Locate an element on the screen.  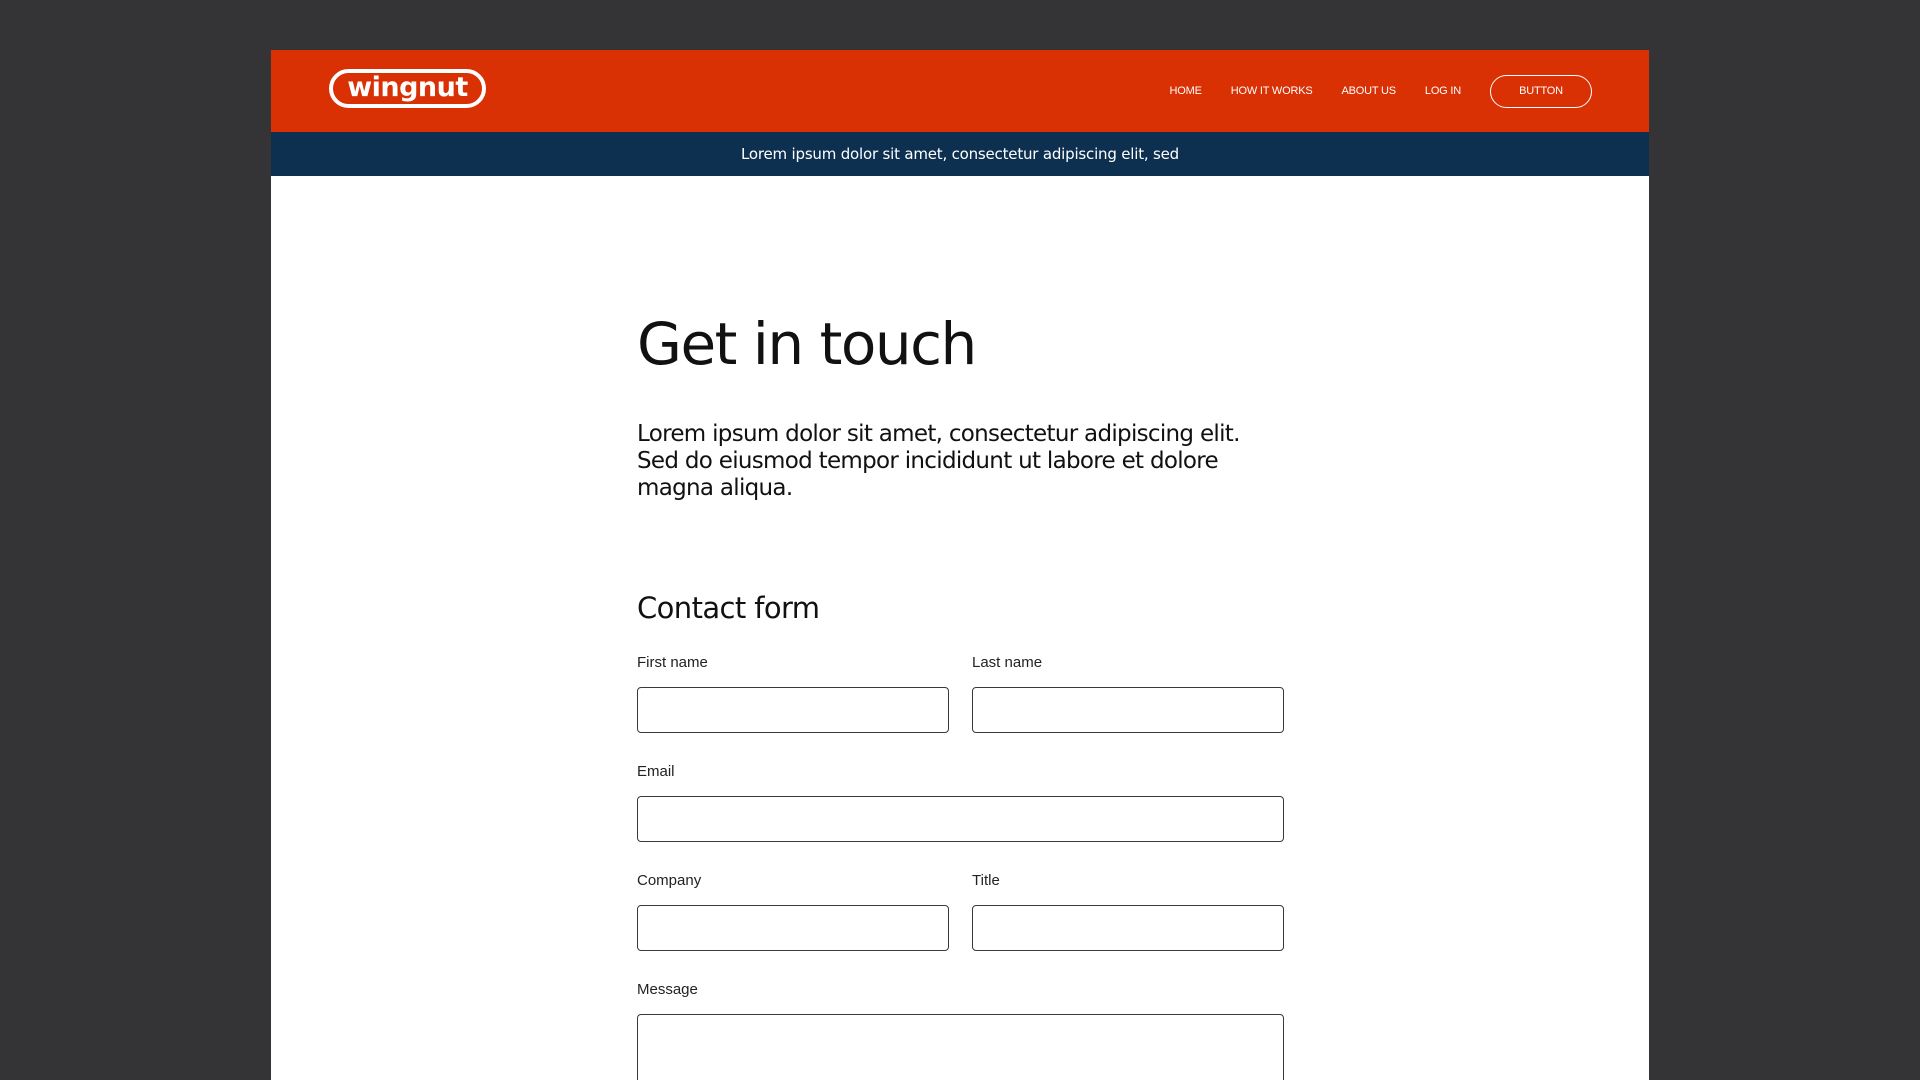
nav-link-log-in: LOG IN is located at coordinates (1443, 91).